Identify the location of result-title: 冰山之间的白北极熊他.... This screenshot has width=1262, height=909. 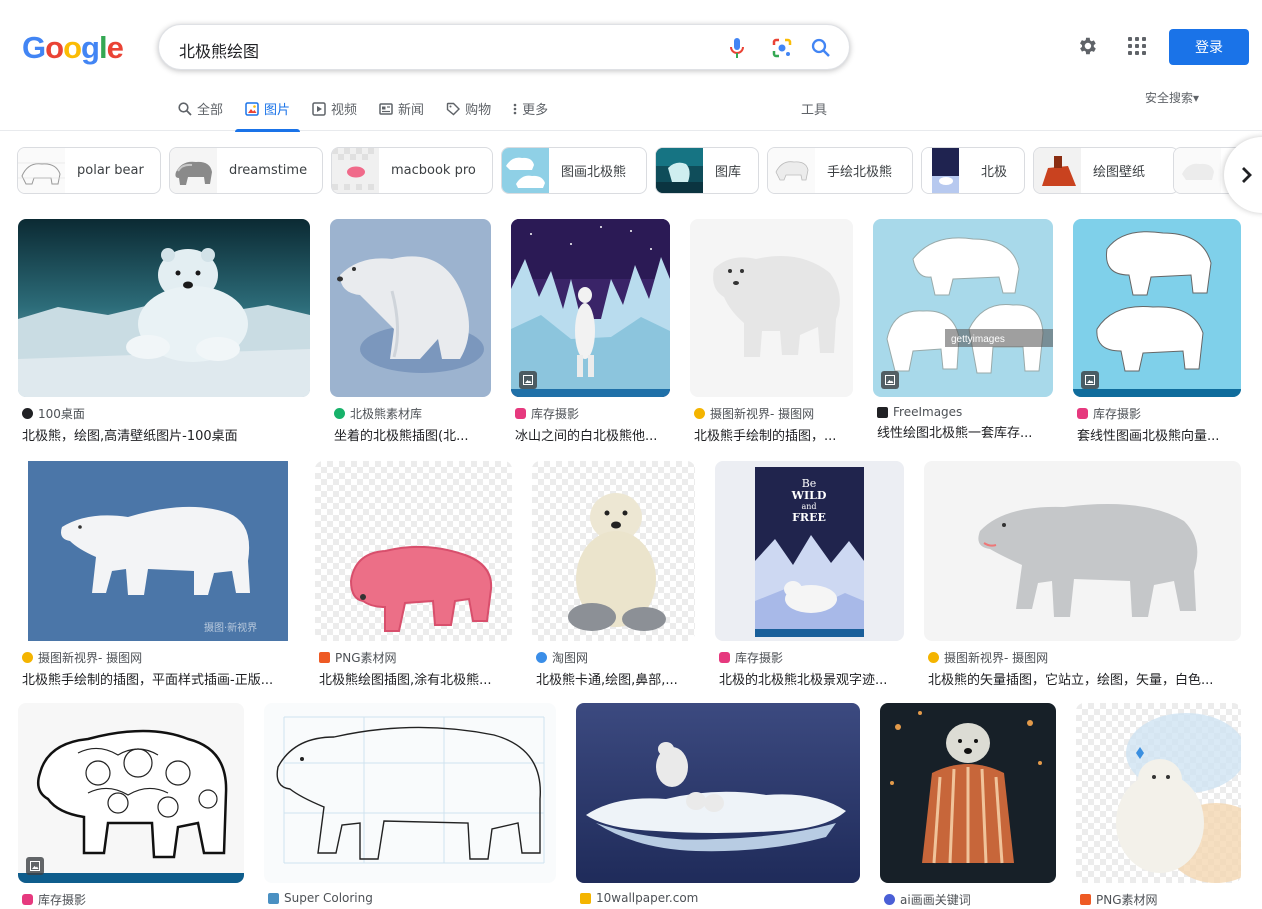
(590, 434).